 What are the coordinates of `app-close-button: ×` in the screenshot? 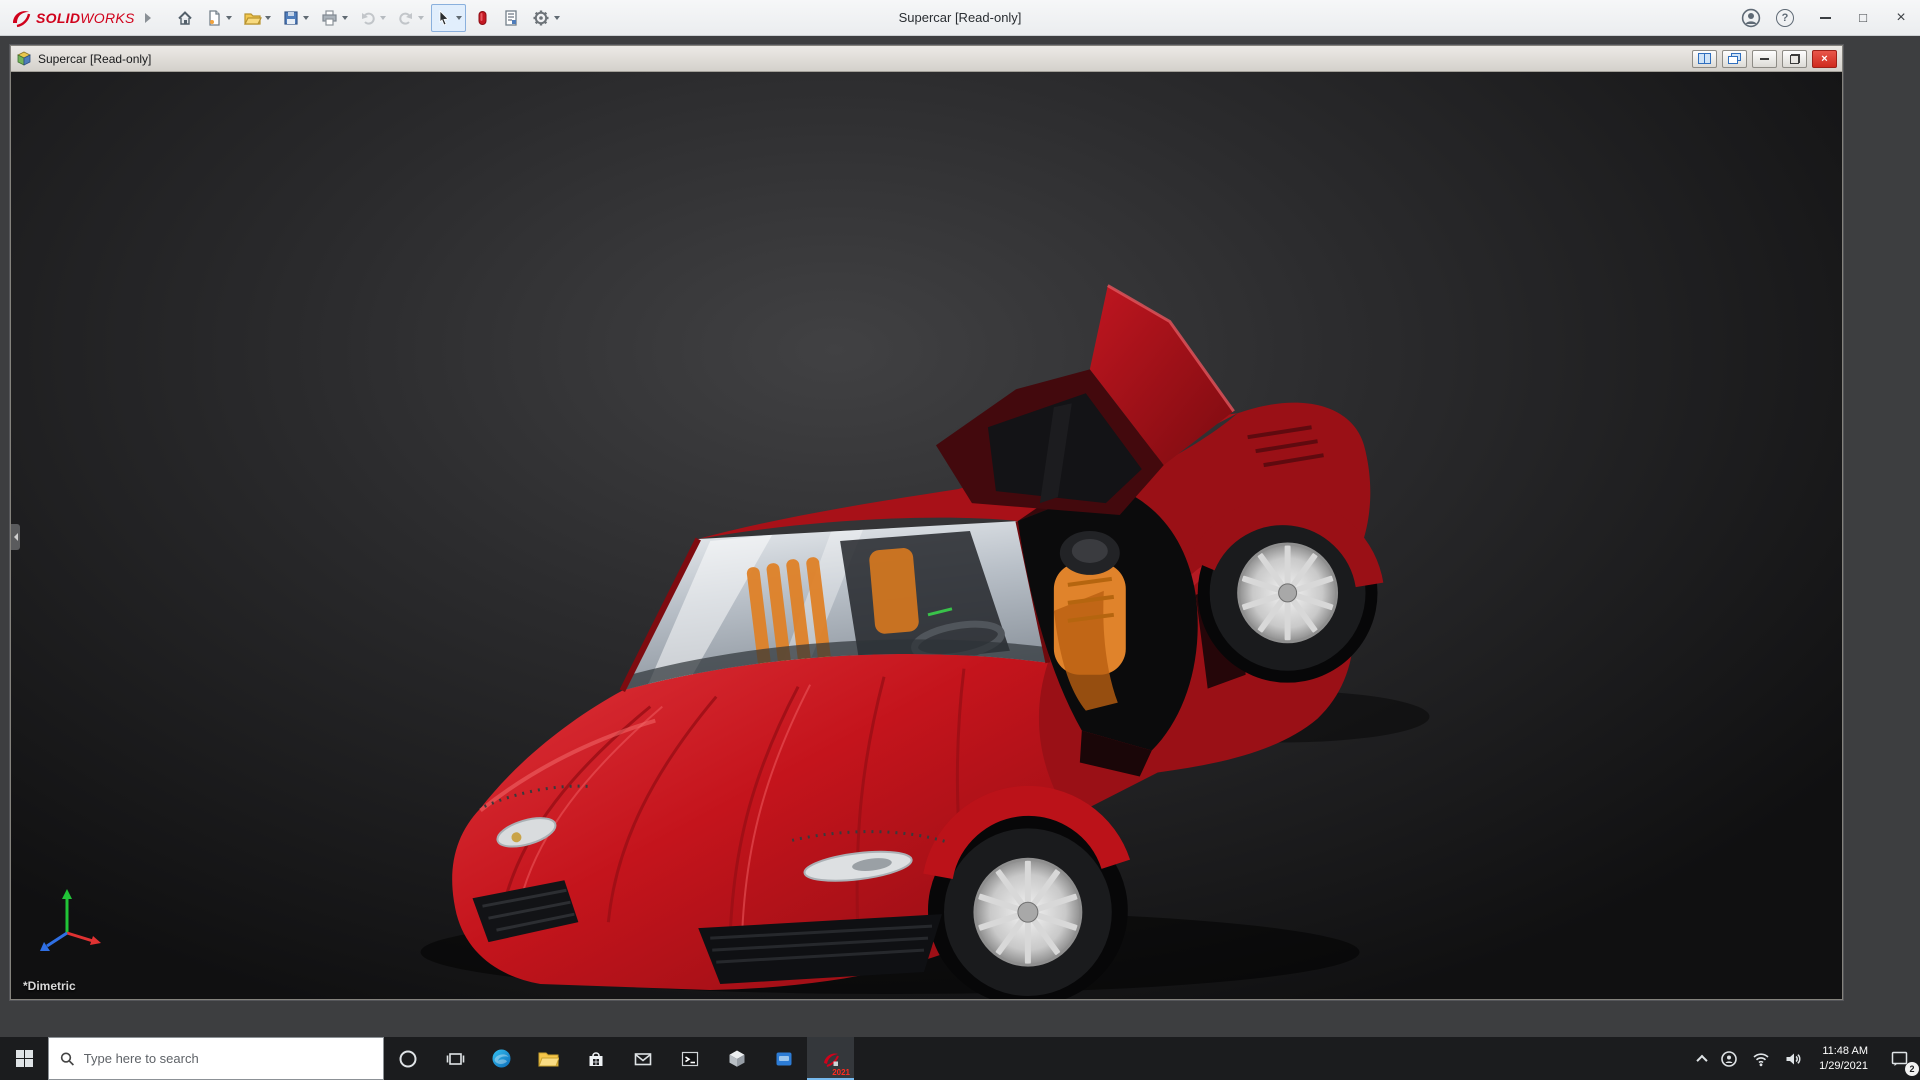 It's located at (1901, 17).